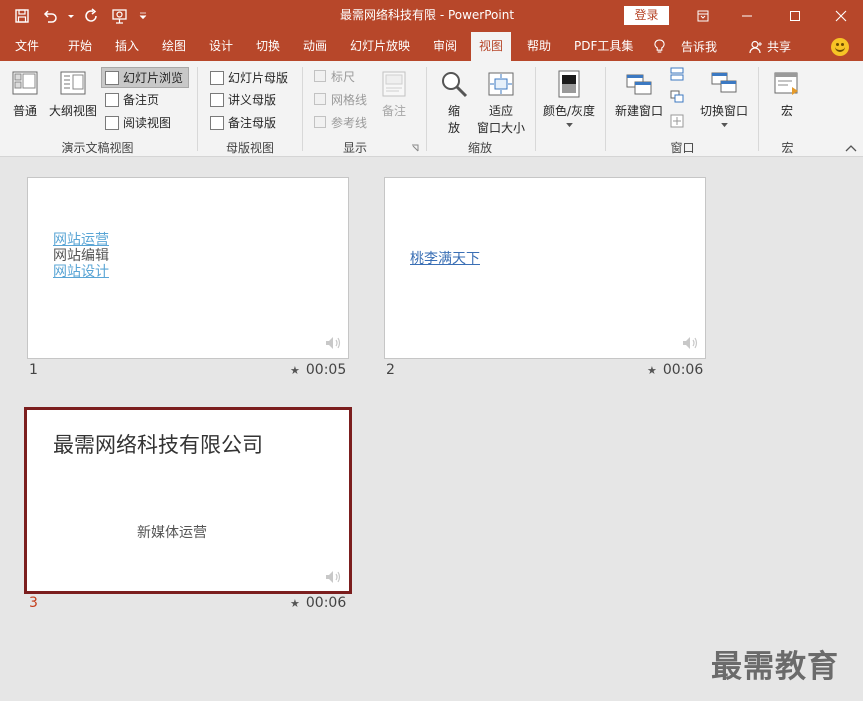  Describe the element at coordinates (33, 603) in the screenshot. I see `slide-number-3: 3` at that location.